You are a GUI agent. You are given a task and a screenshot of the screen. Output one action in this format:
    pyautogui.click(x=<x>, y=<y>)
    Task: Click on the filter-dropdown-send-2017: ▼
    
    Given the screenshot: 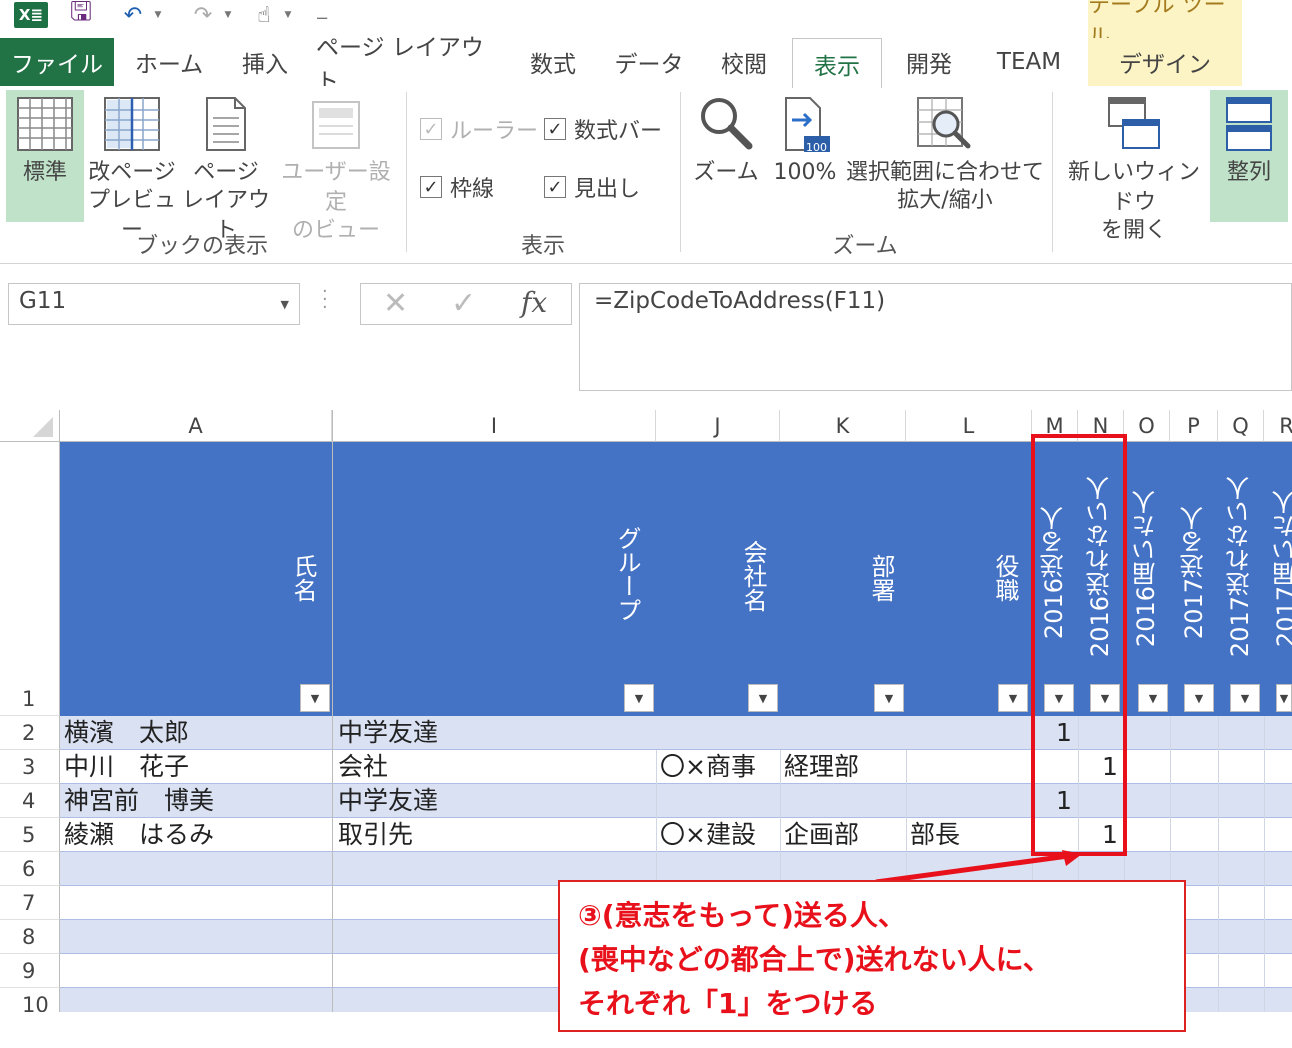 What is the action you would take?
    pyautogui.click(x=1199, y=698)
    